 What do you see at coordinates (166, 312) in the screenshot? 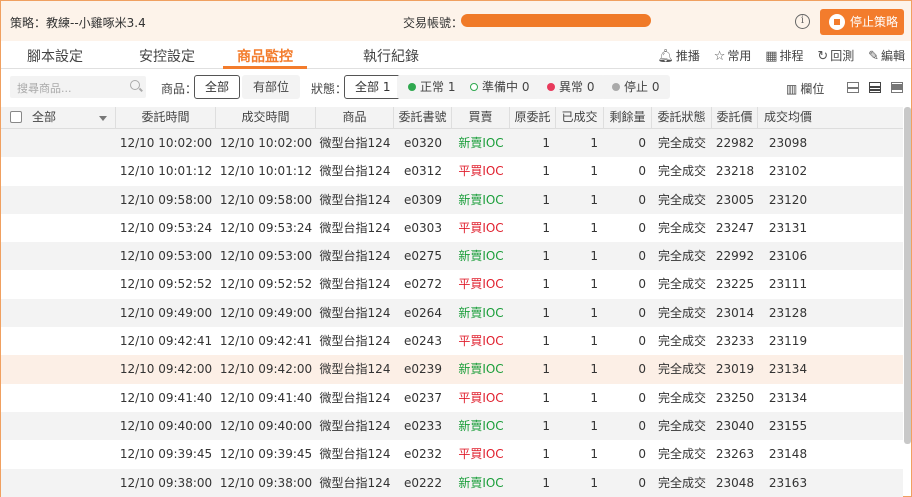
I see `cell-order-time: 12/10 09:49:00` at bounding box center [166, 312].